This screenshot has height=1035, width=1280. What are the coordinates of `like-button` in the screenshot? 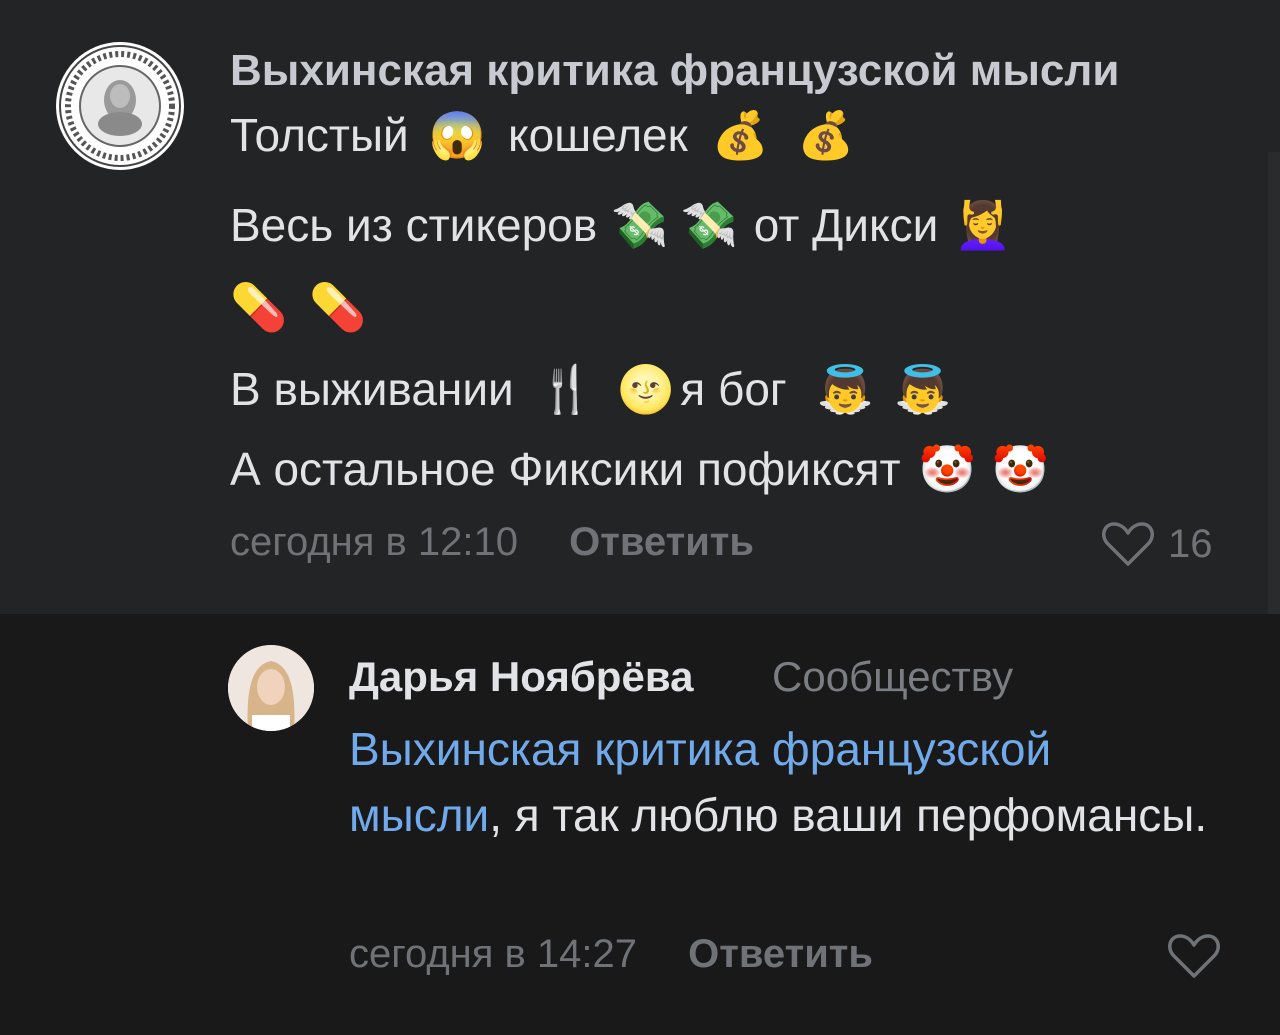 It's located at (1194, 958).